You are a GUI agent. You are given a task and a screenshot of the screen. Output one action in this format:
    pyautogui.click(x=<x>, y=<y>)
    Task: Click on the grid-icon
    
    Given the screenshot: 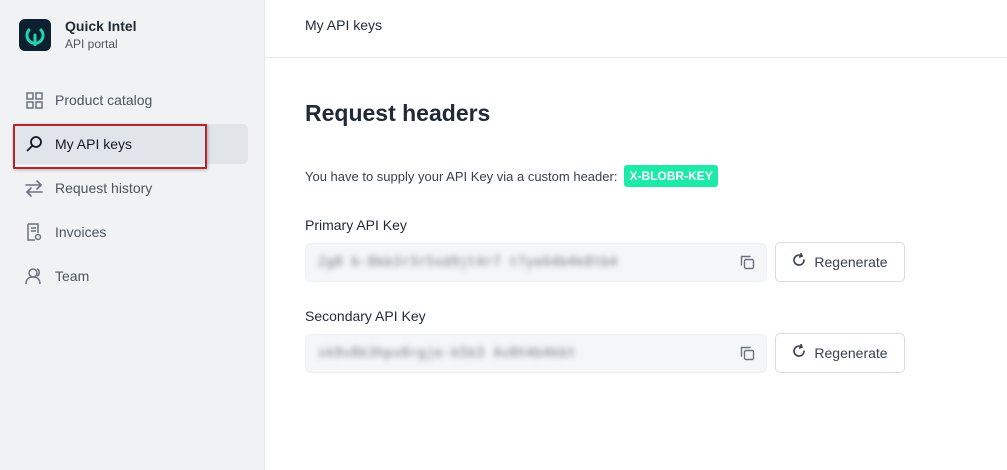 What is the action you would take?
    pyautogui.click(x=34, y=100)
    